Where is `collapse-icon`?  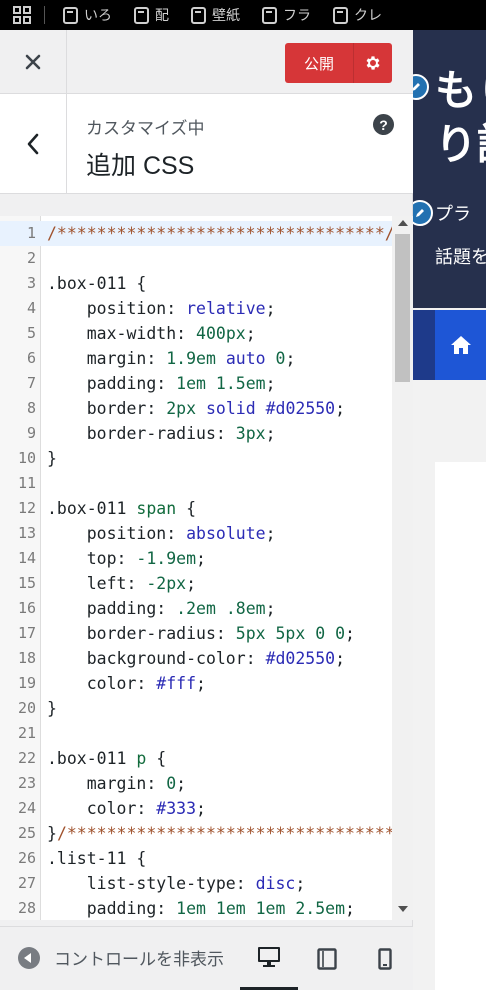 collapse-icon is located at coordinates (29, 957).